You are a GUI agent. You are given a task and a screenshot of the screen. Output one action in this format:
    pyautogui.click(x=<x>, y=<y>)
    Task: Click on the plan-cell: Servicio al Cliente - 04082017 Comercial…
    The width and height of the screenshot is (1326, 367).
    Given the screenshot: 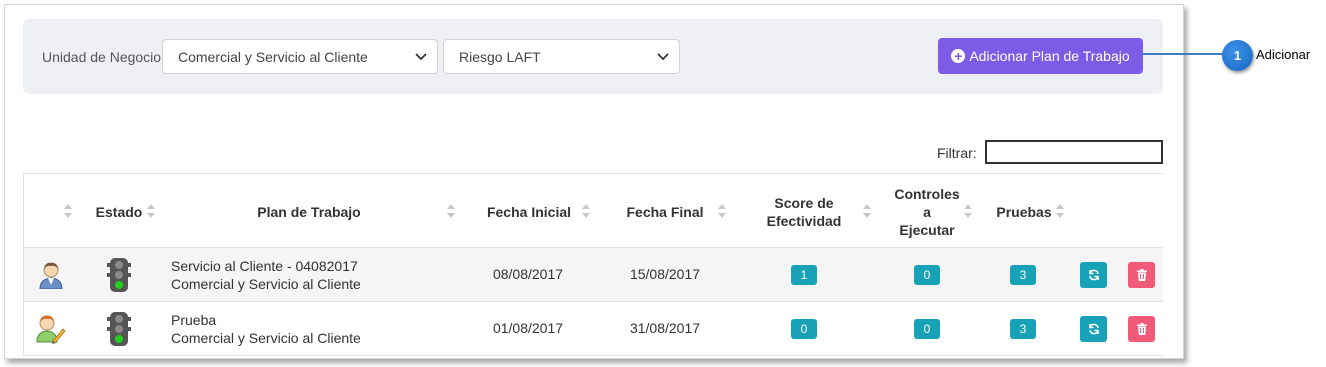 What is the action you would take?
    pyautogui.click(x=266, y=275)
    